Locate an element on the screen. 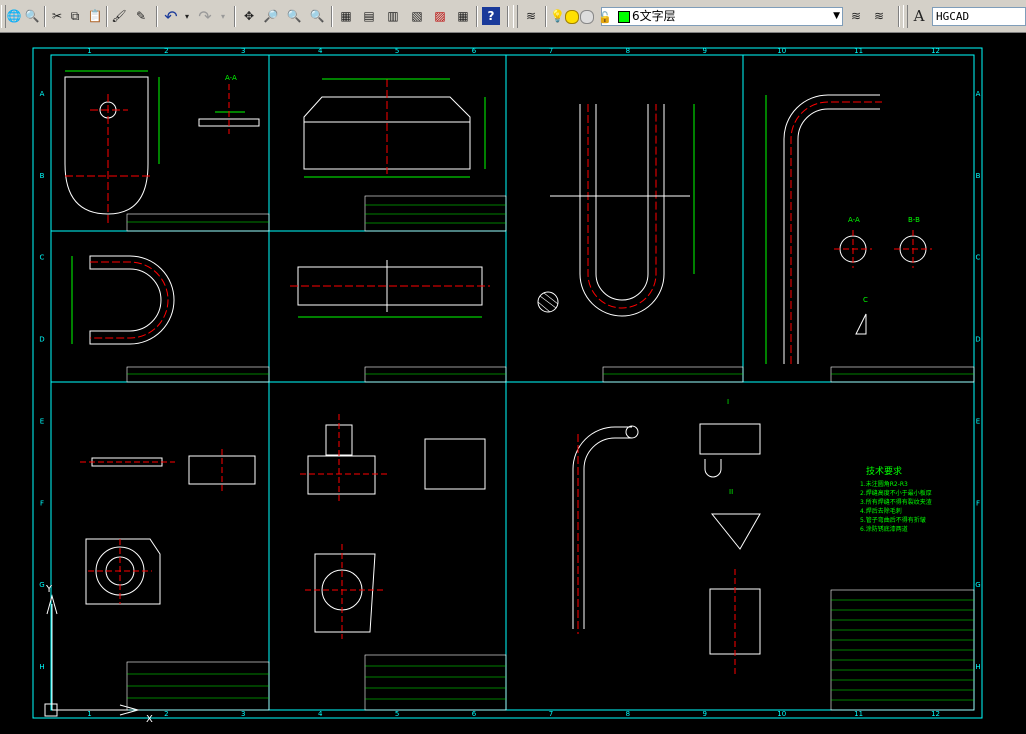 This screenshot has height=734, width=1026. tech-note-line: 3.所有焊缝不得有裂纹夹渣 is located at coordinates (896, 502).